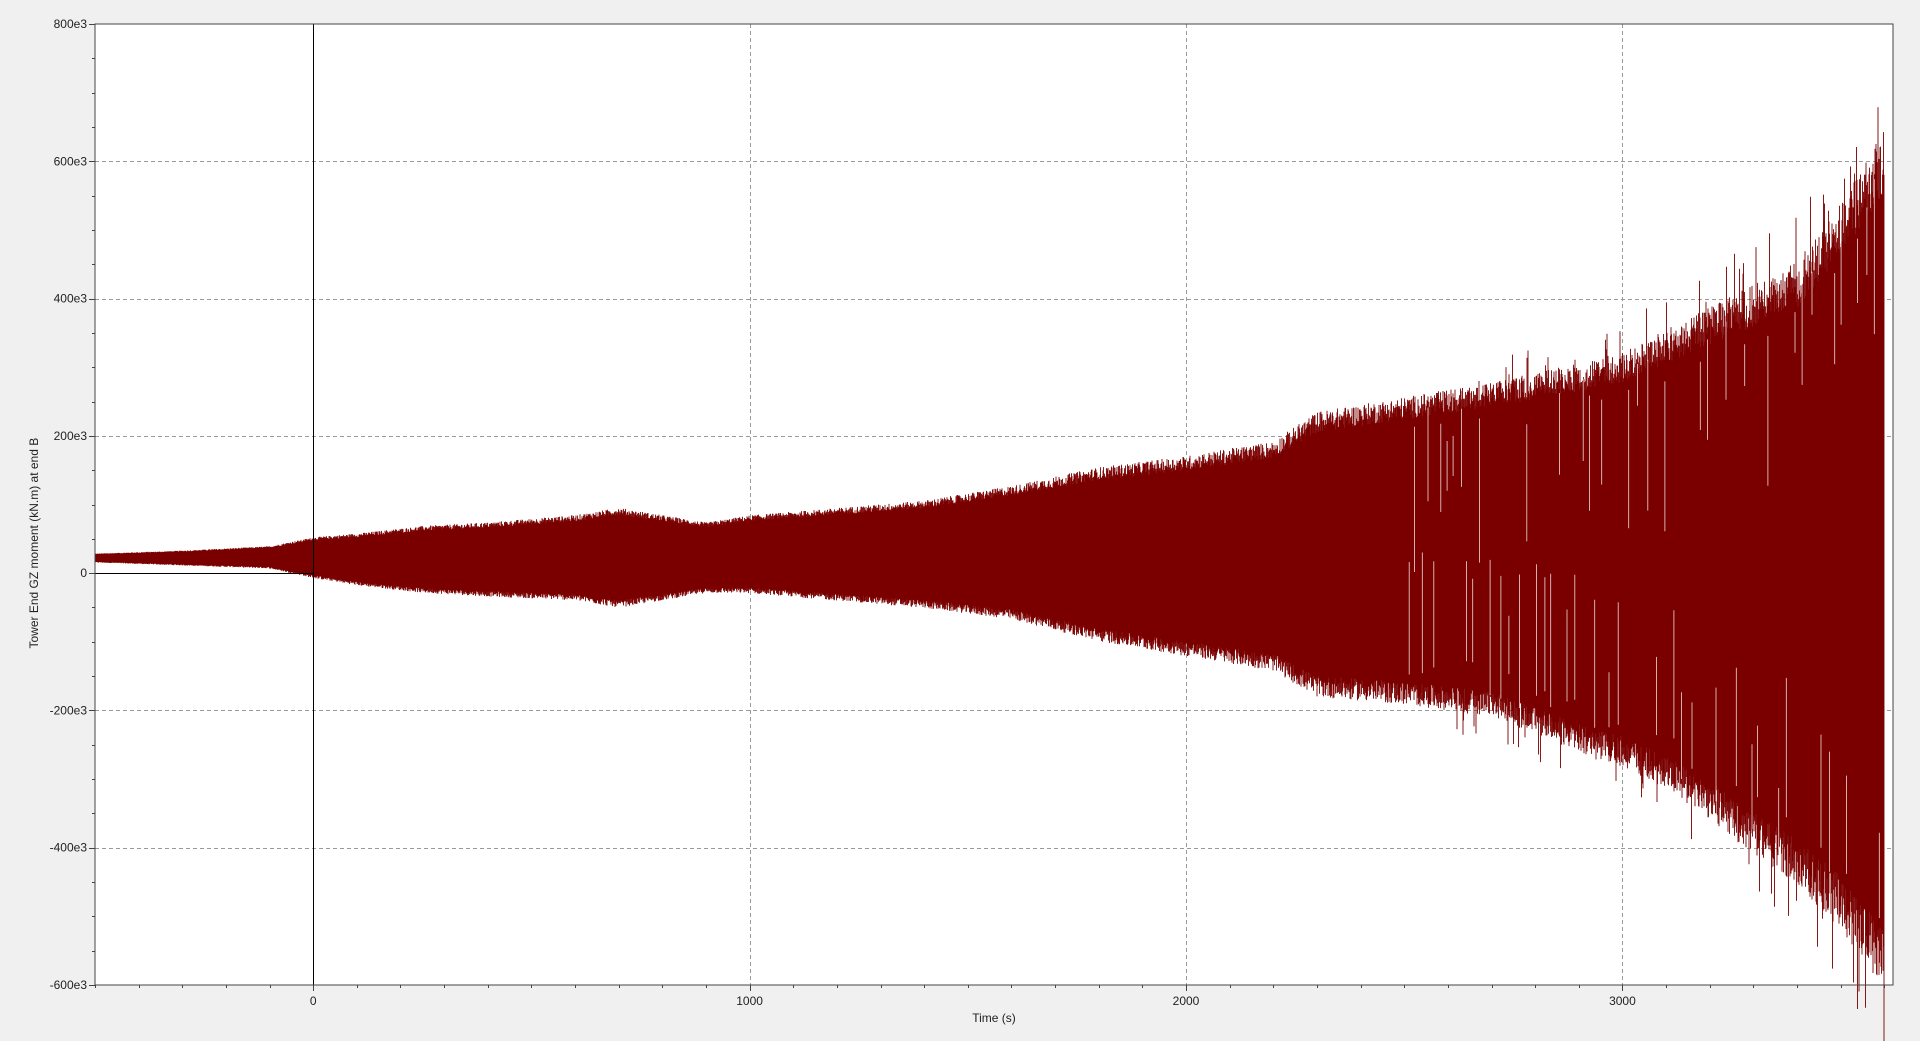 The image size is (1920, 1041). I want to click on y-tick-label: 0, so click(83, 573).